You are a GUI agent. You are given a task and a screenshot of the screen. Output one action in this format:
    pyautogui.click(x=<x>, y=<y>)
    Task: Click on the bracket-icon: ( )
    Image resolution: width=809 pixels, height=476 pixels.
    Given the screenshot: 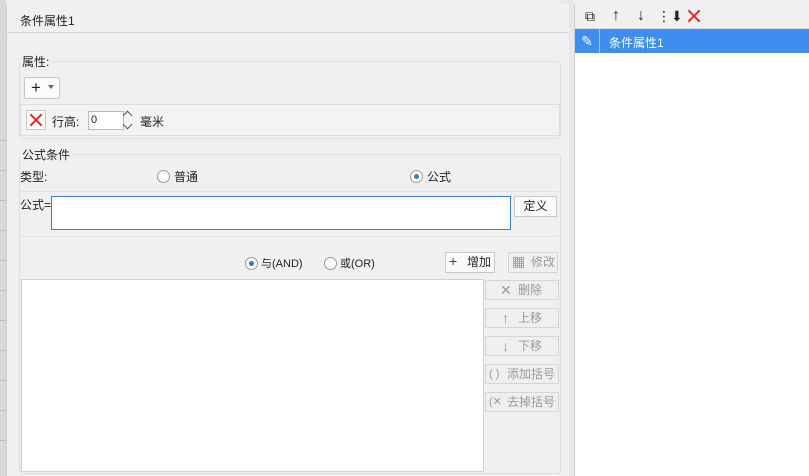 What is the action you would take?
    pyautogui.click(x=494, y=374)
    